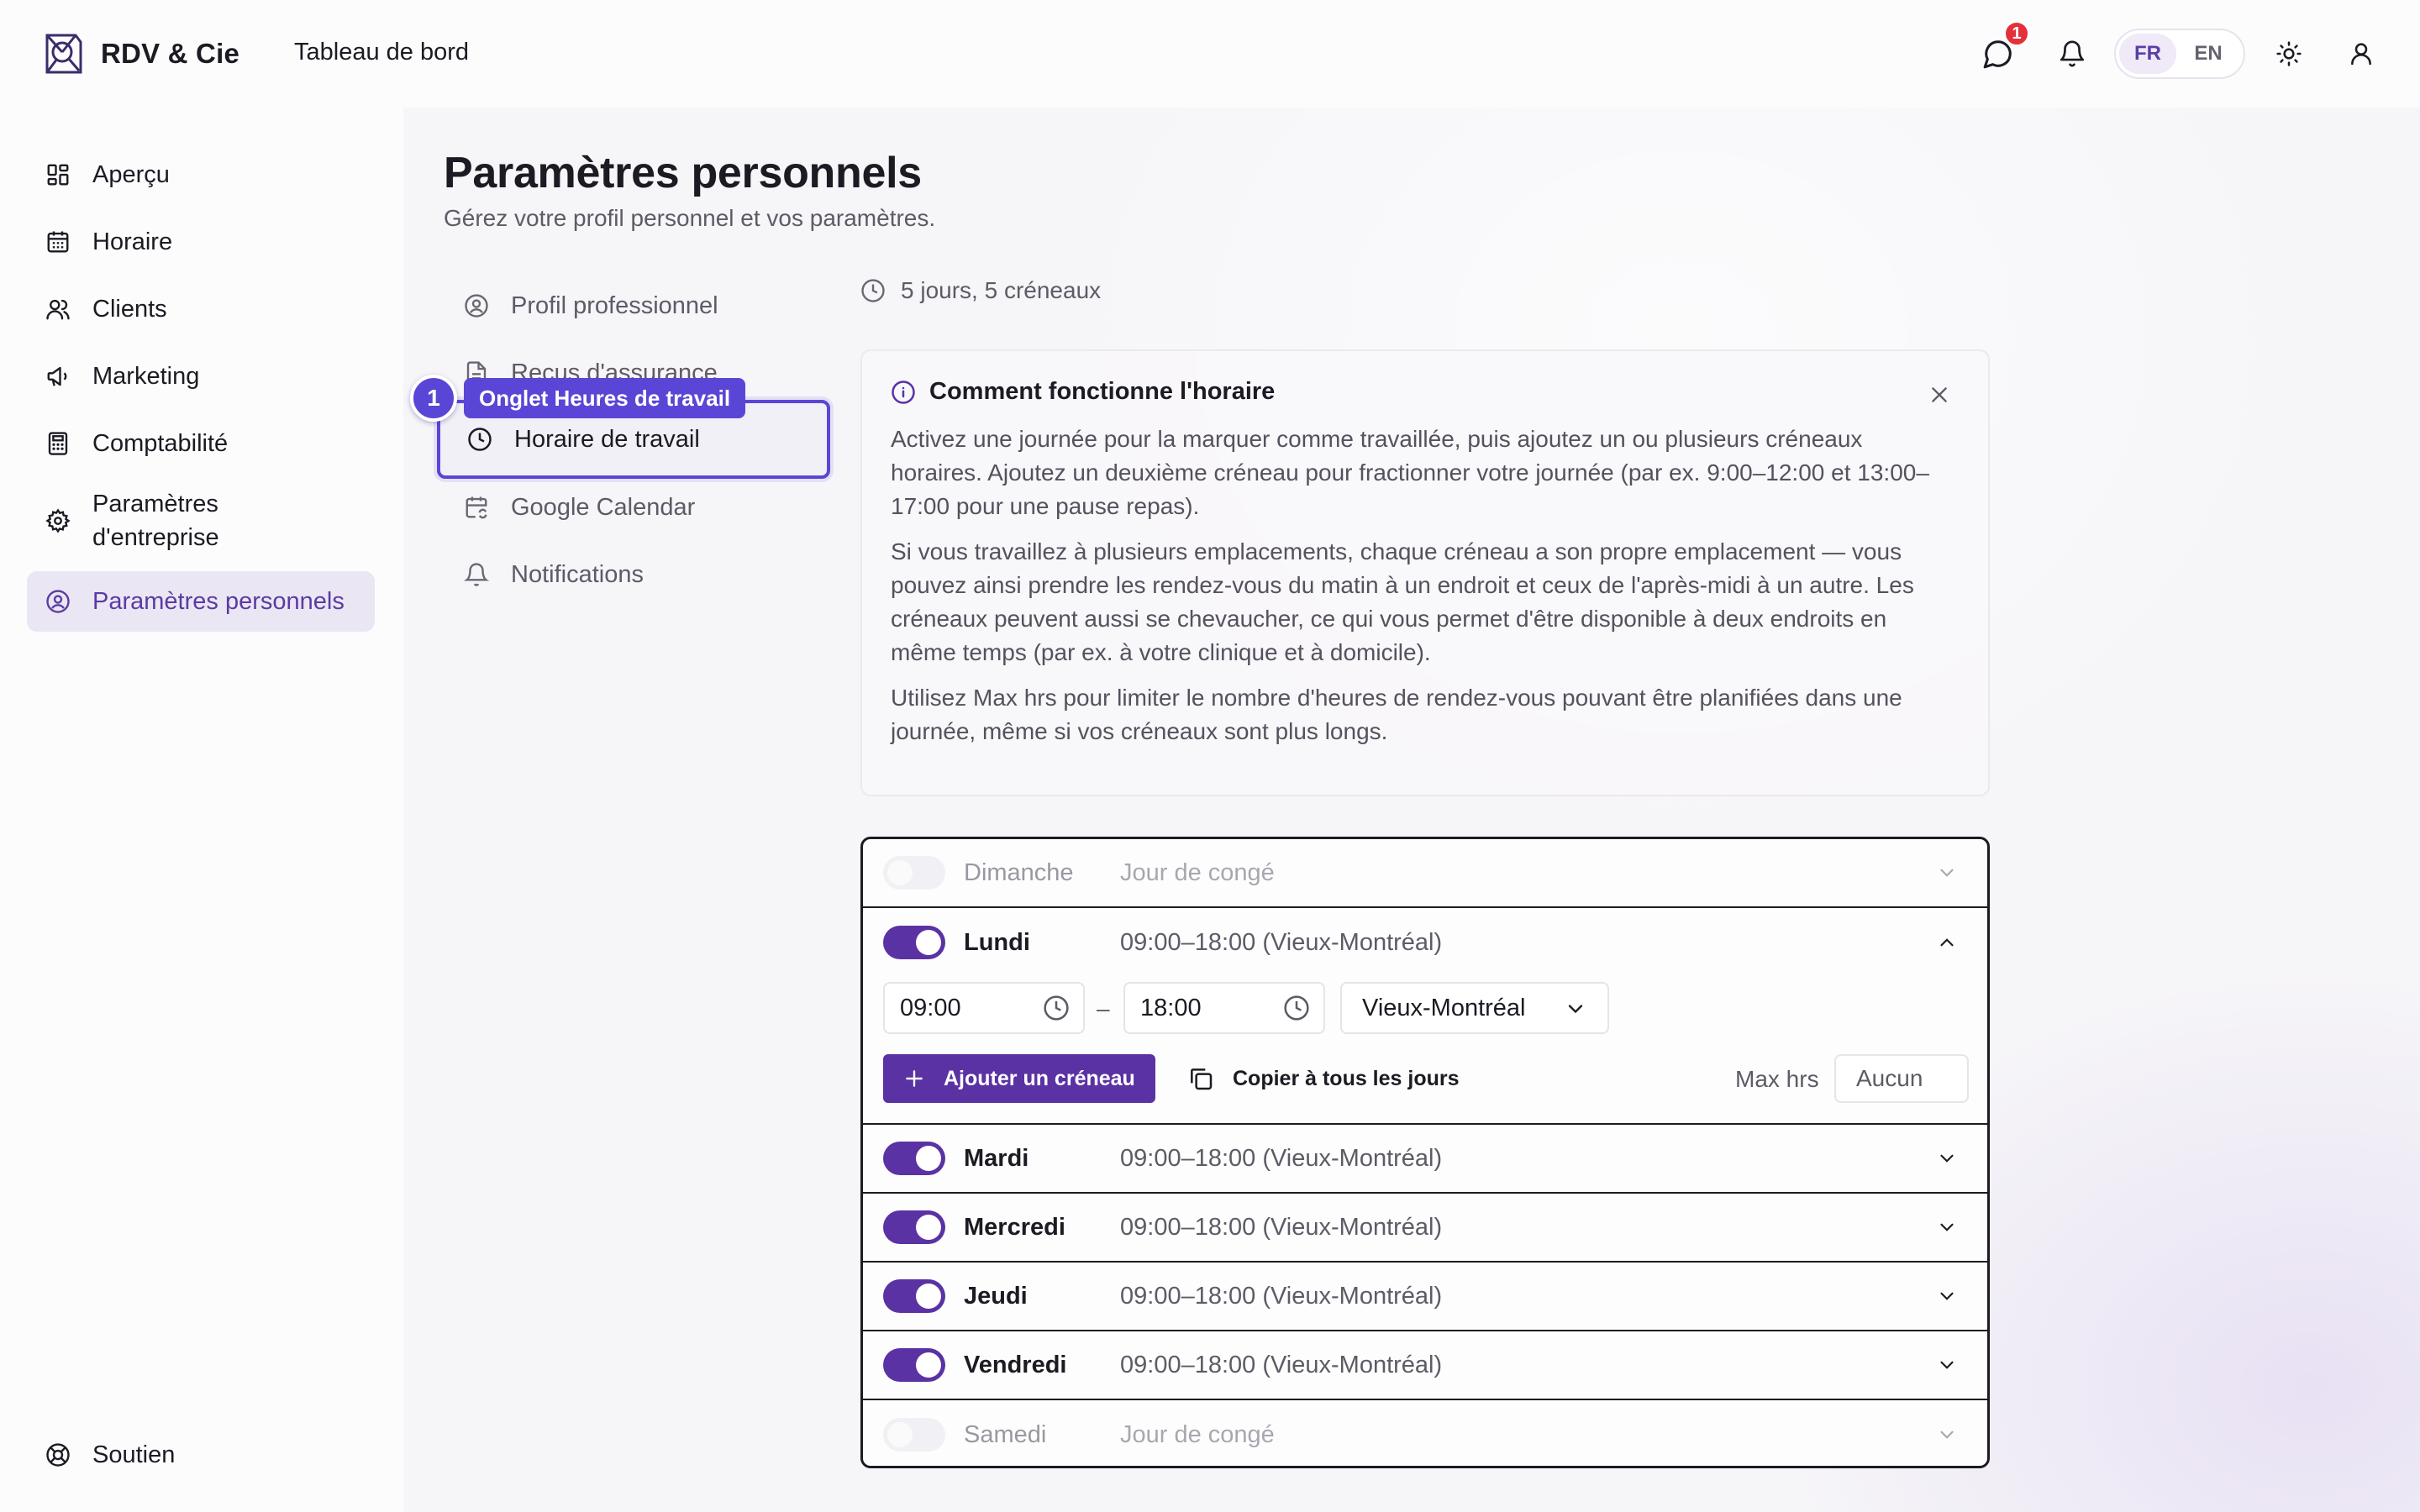 The image size is (2420, 1512). I want to click on user-menu-button, so click(2361, 53).